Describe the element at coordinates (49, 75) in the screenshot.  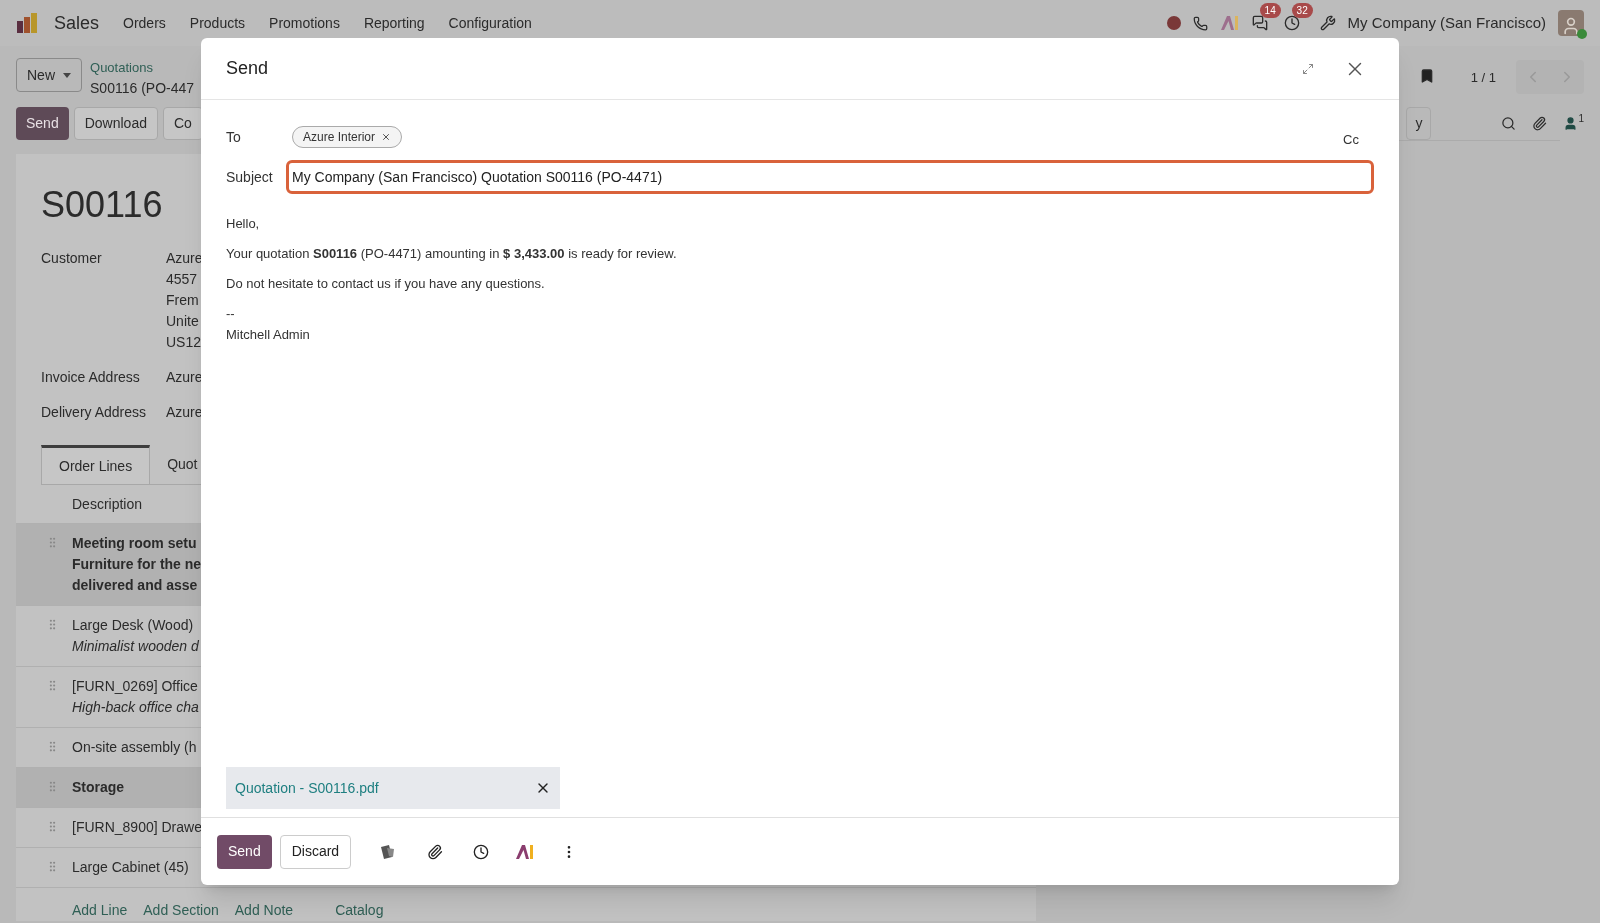
I see `new-button: New` at that location.